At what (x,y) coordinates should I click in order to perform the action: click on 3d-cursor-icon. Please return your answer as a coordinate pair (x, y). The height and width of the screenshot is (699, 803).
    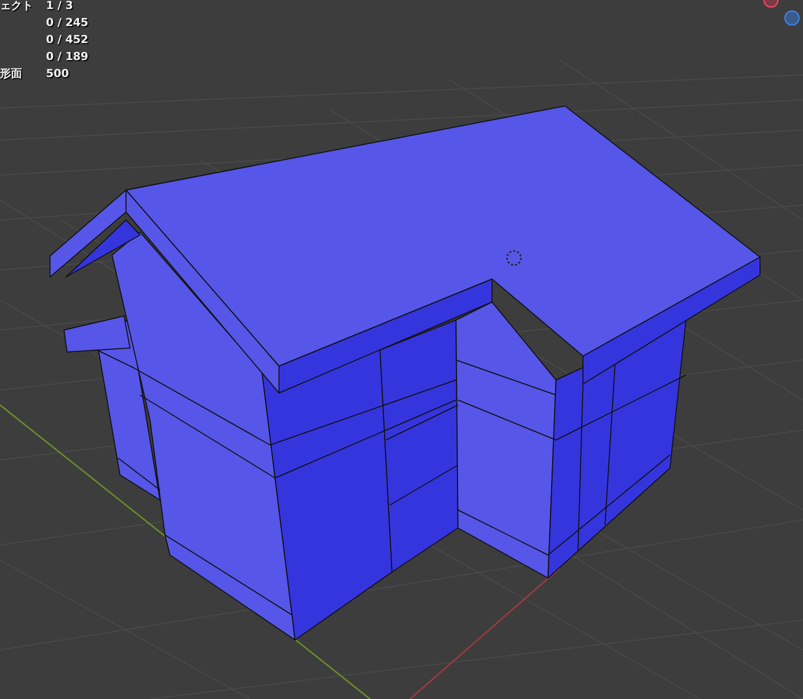
    Looking at the image, I should click on (514, 258).